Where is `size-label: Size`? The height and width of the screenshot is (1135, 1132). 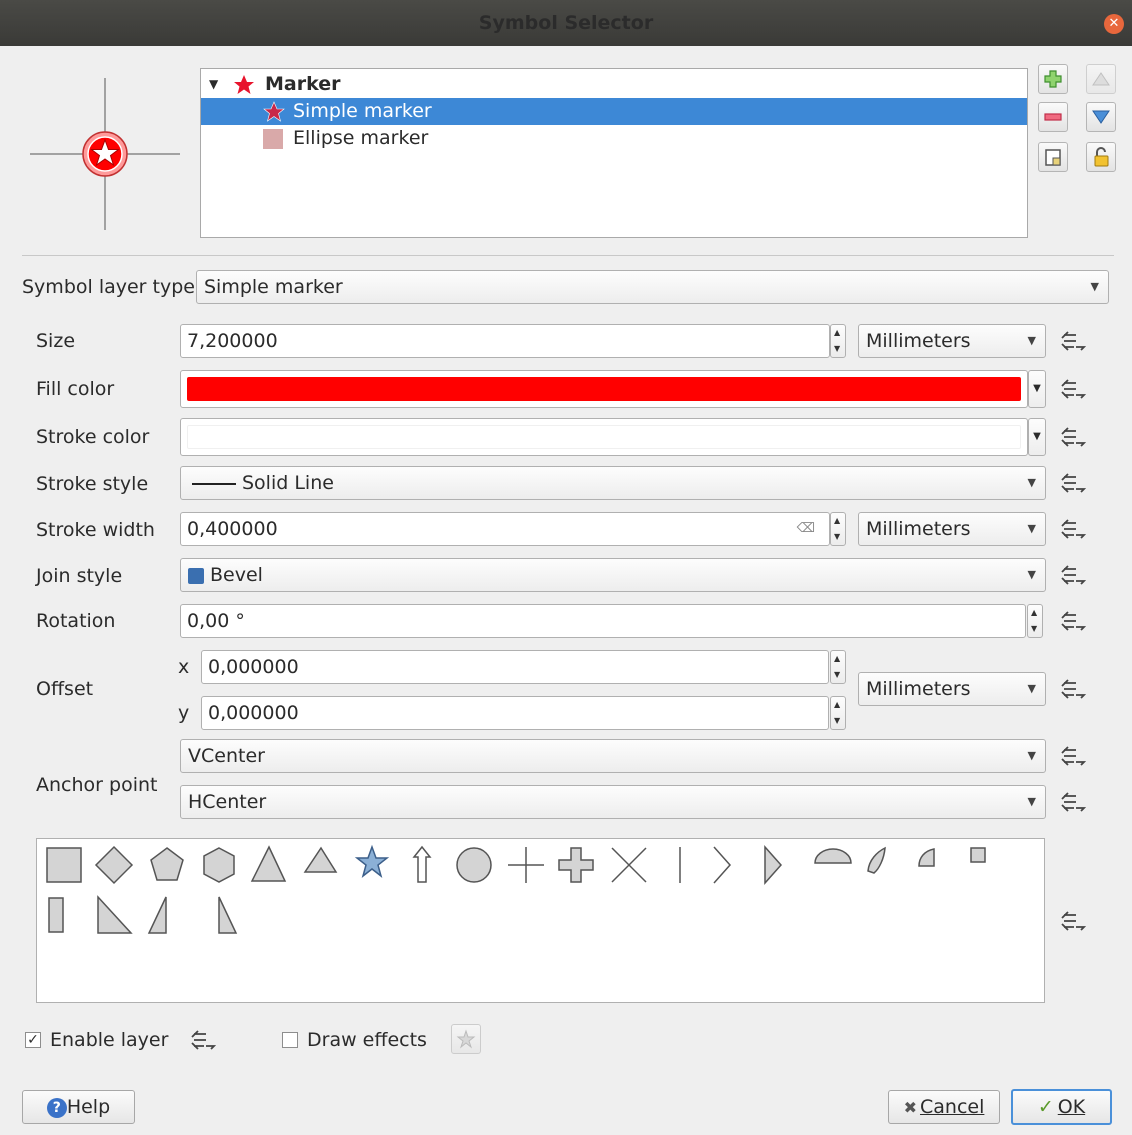
size-label: Size is located at coordinates (56, 341).